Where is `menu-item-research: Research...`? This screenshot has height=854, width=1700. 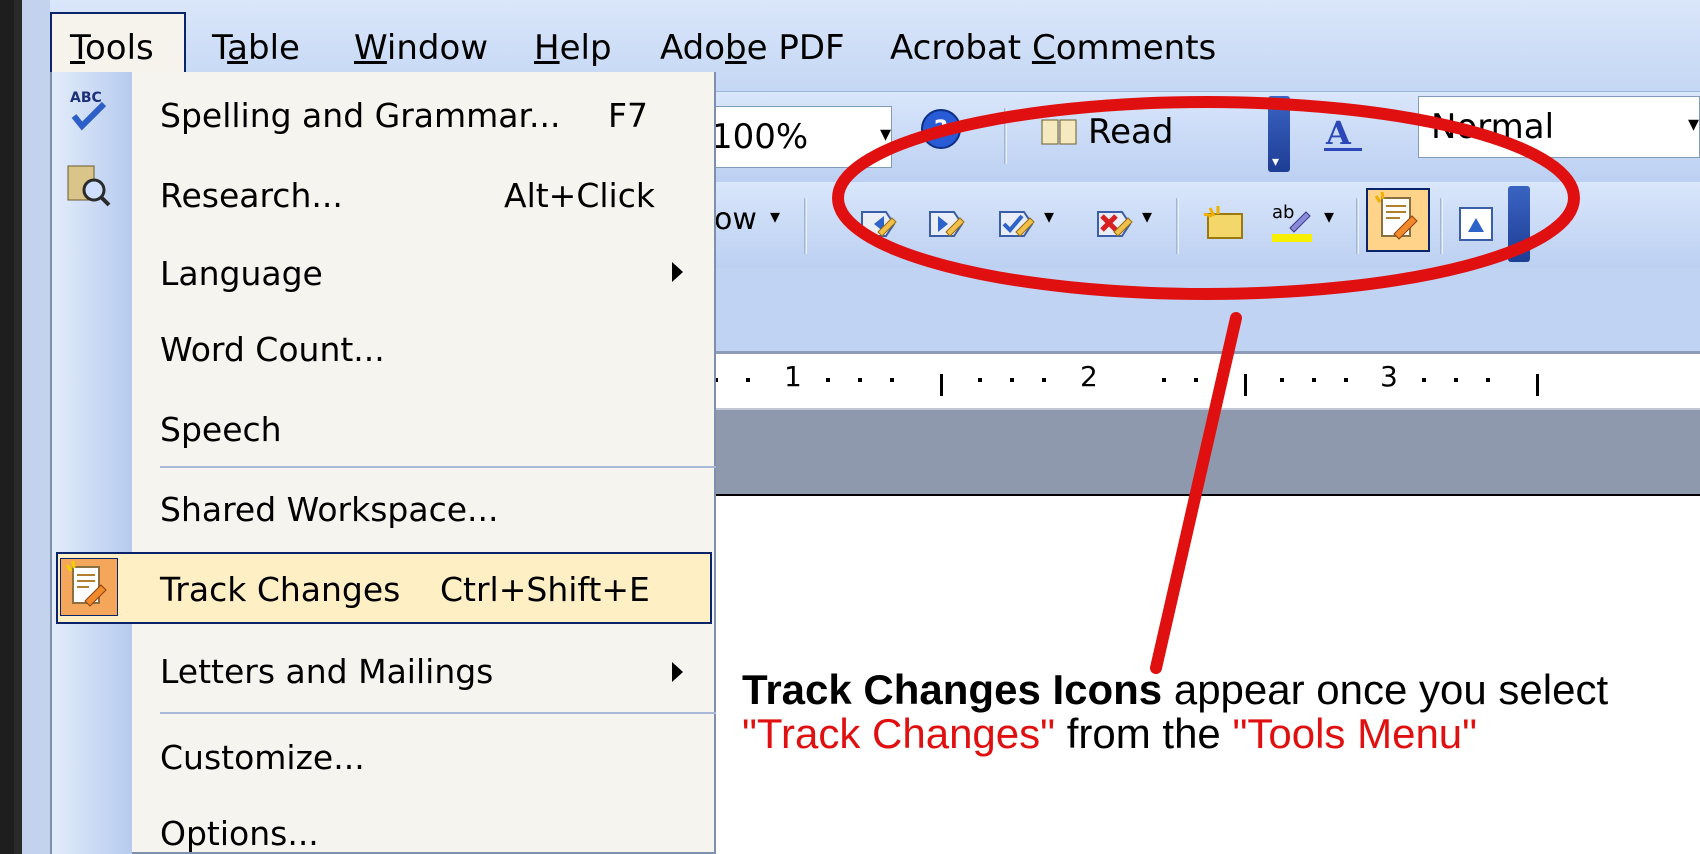 menu-item-research: Research... is located at coordinates (251, 195).